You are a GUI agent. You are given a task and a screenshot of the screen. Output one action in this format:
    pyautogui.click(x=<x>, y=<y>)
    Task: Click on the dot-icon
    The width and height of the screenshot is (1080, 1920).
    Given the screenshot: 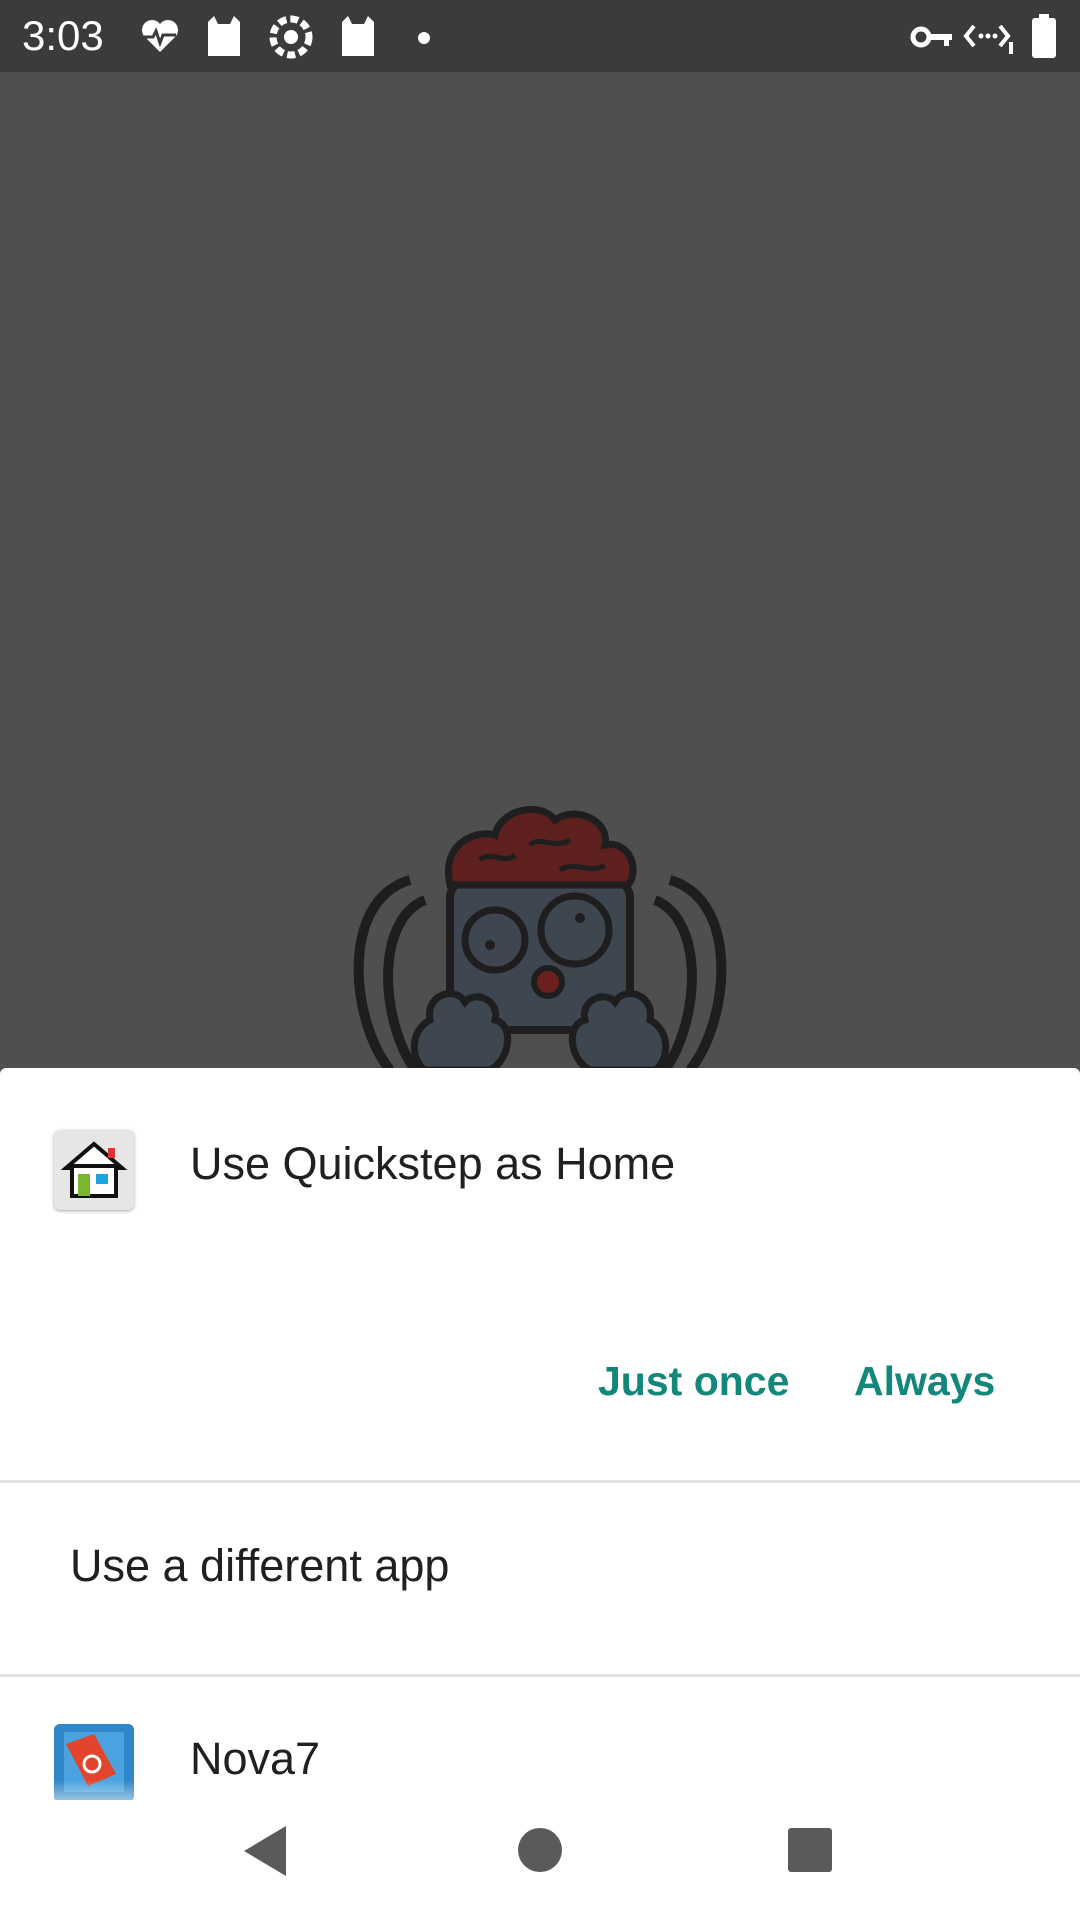 What is the action you would take?
    pyautogui.click(x=424, y=38)
    